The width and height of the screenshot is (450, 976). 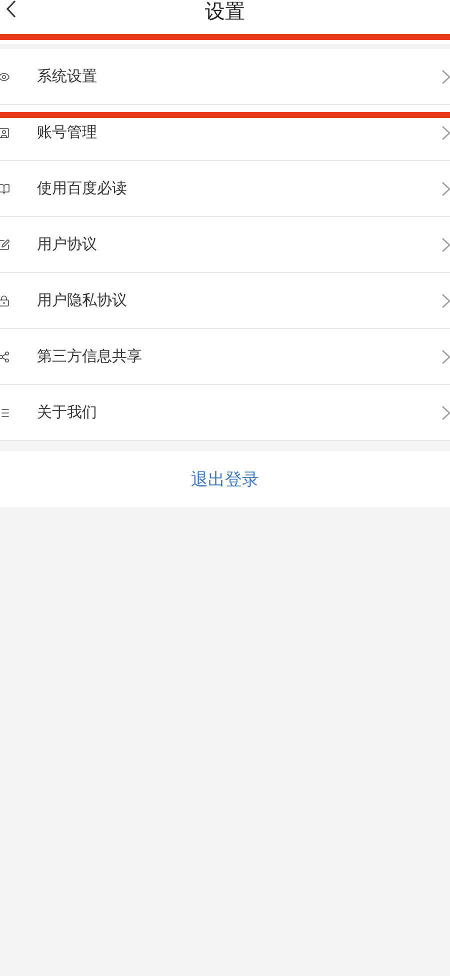 What do you see at coordinates (67, 76) in the screenshot?
I see `row-label: 系统设置` at bounding box center [67, 76].